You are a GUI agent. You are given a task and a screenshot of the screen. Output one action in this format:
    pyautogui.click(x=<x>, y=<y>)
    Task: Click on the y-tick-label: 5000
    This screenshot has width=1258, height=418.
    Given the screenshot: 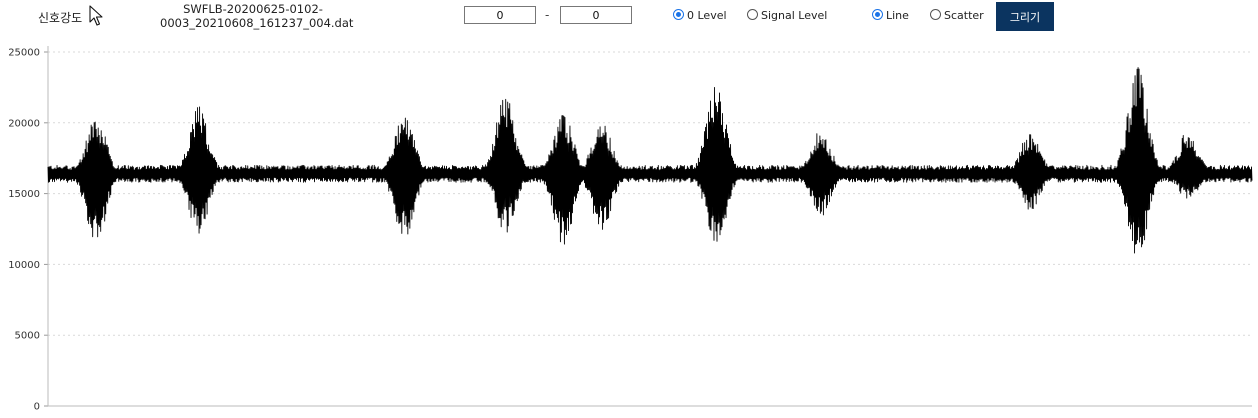 What is the action you would take?
    pyautogui.click(x=27, y=336)
    